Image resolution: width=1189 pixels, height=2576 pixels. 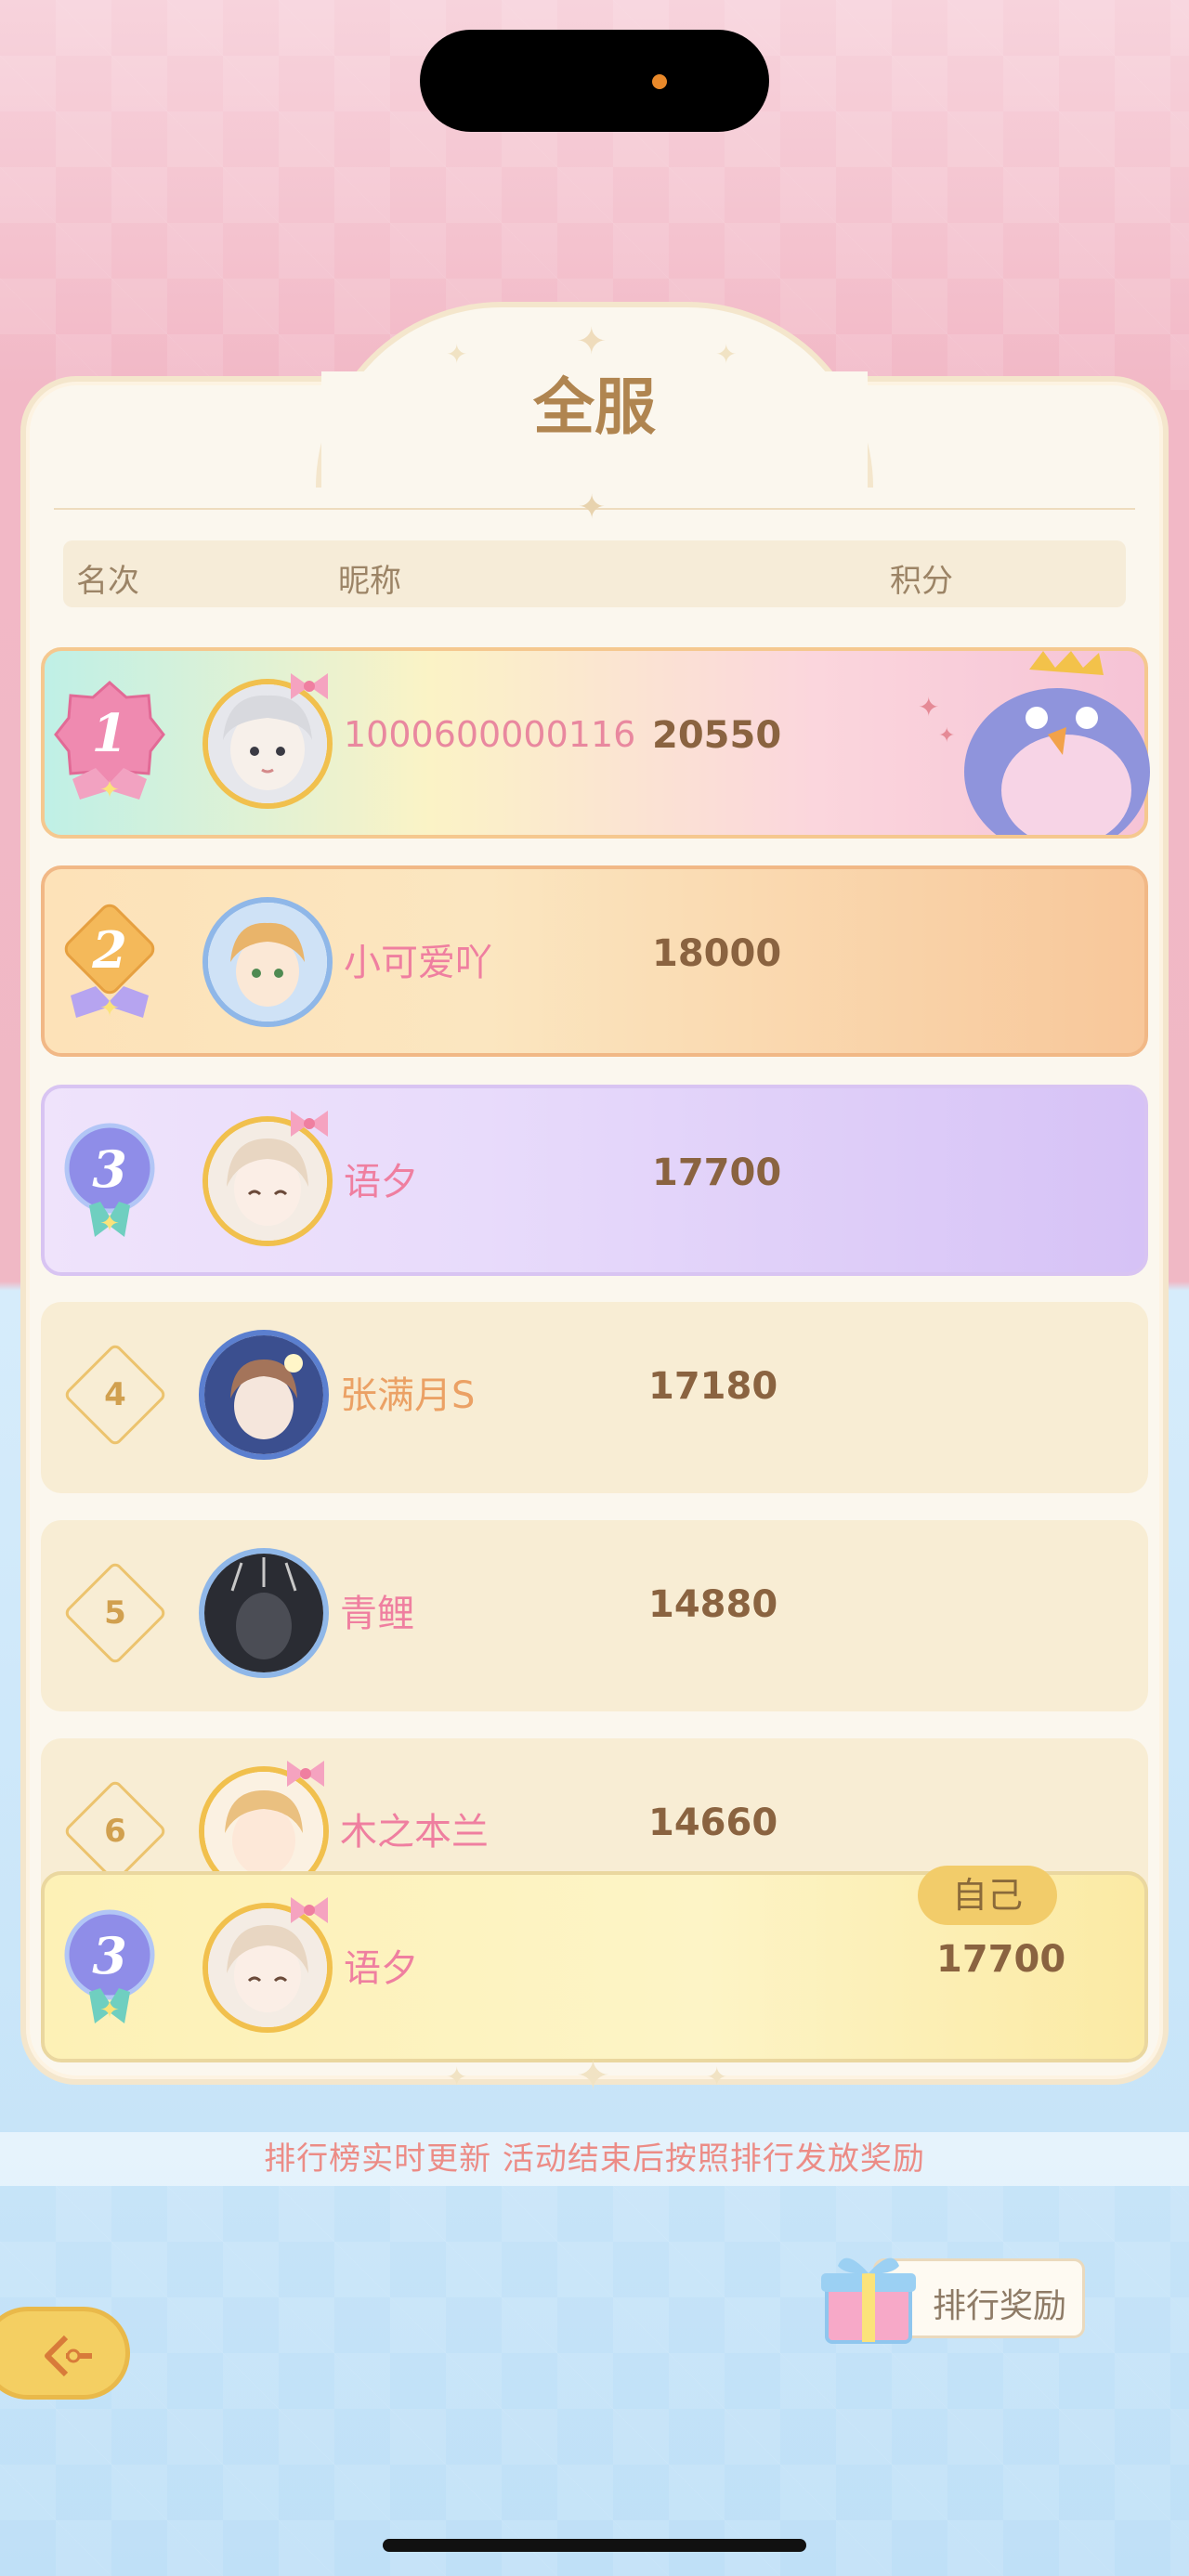 I want to click on svg-text: 2, so click(x=109, y=950).